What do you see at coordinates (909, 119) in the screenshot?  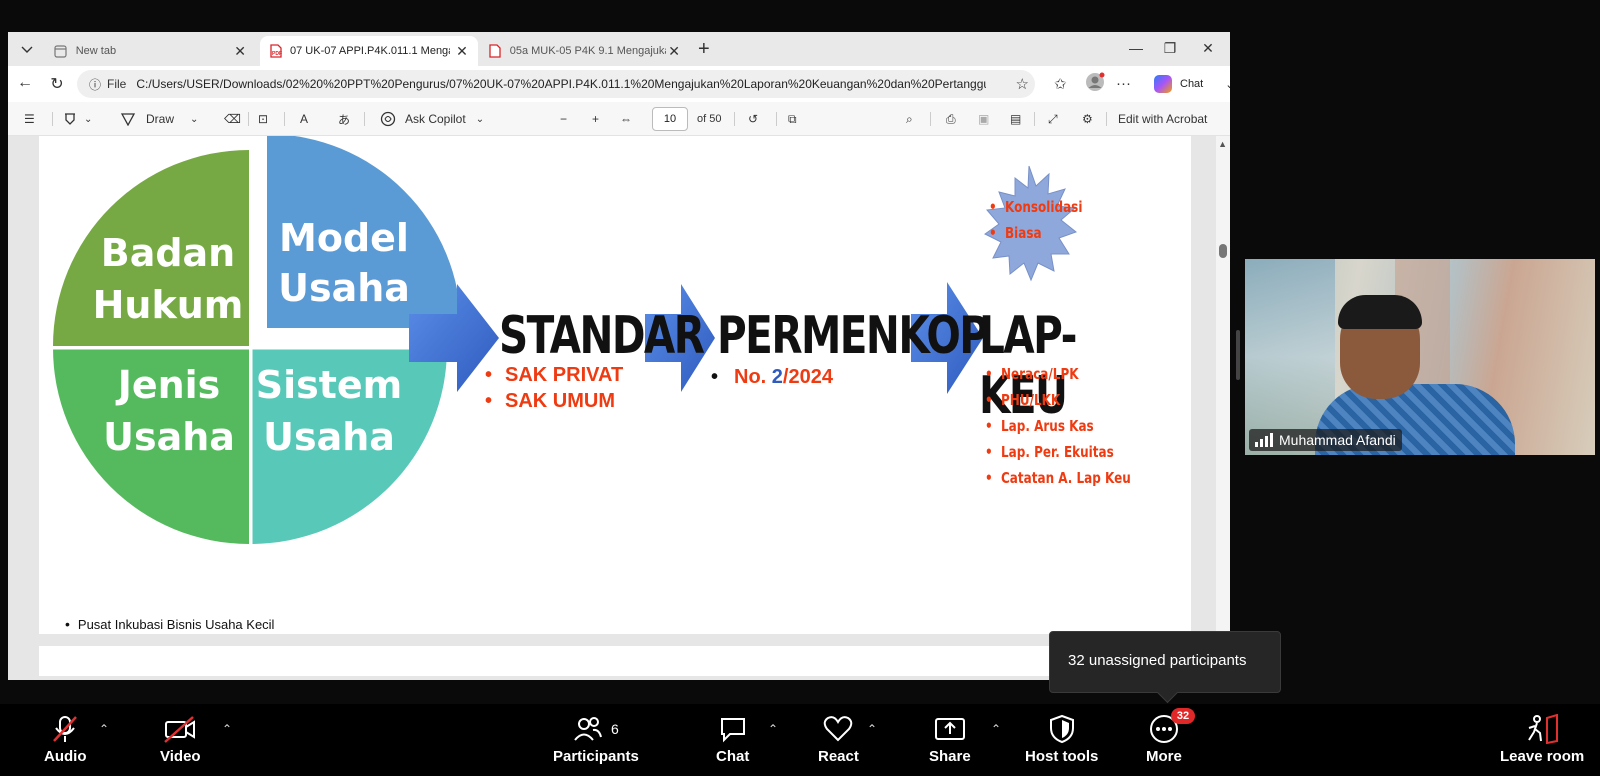 I see `search-icon: ⌕` at bounding box center [909, 119].